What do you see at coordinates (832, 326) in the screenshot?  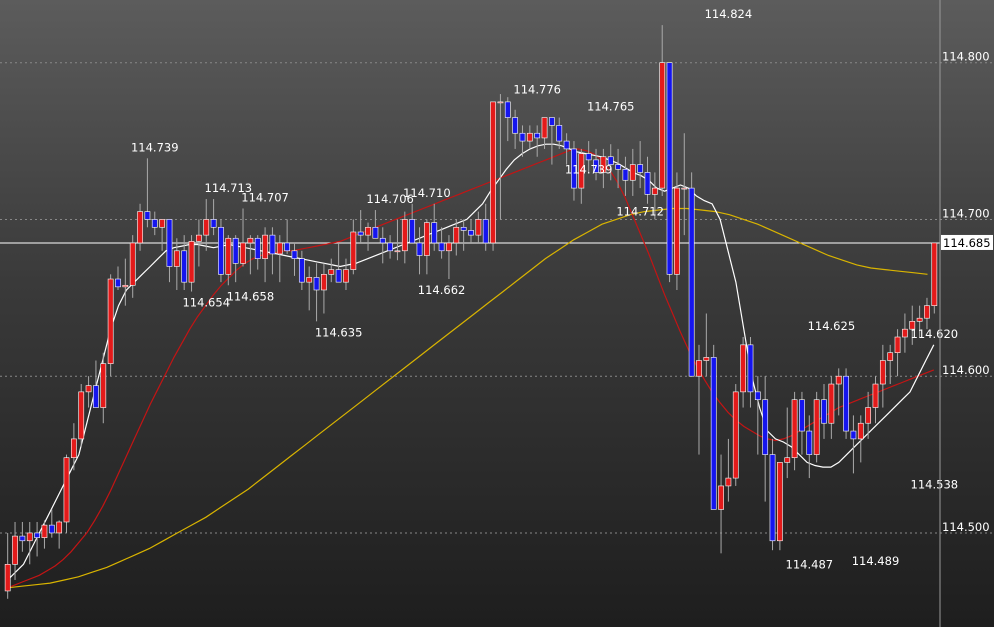 I see `price-annotation: 114.625` at bounding box center [832, 326].